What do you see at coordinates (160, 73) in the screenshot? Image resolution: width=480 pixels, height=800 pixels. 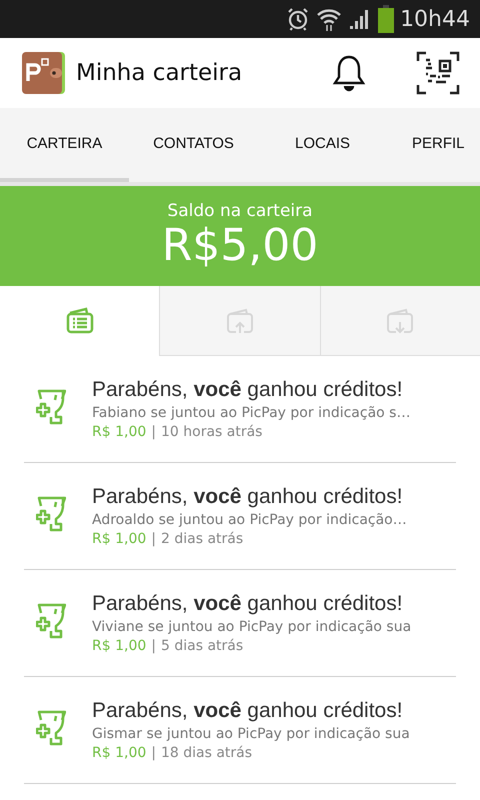 I see `app-title: Minha carteira` at bounding box center [160, 73].